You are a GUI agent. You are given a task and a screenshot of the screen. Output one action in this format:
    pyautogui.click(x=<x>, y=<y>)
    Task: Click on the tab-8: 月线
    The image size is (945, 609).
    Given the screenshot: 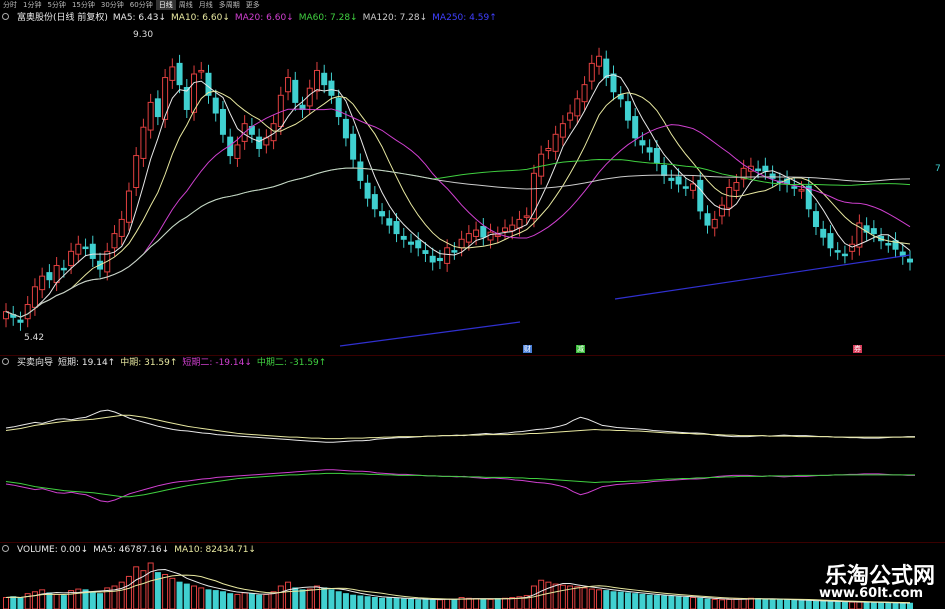 What is the action you would take?
    pyautogui.click(x=206, y=5)
    